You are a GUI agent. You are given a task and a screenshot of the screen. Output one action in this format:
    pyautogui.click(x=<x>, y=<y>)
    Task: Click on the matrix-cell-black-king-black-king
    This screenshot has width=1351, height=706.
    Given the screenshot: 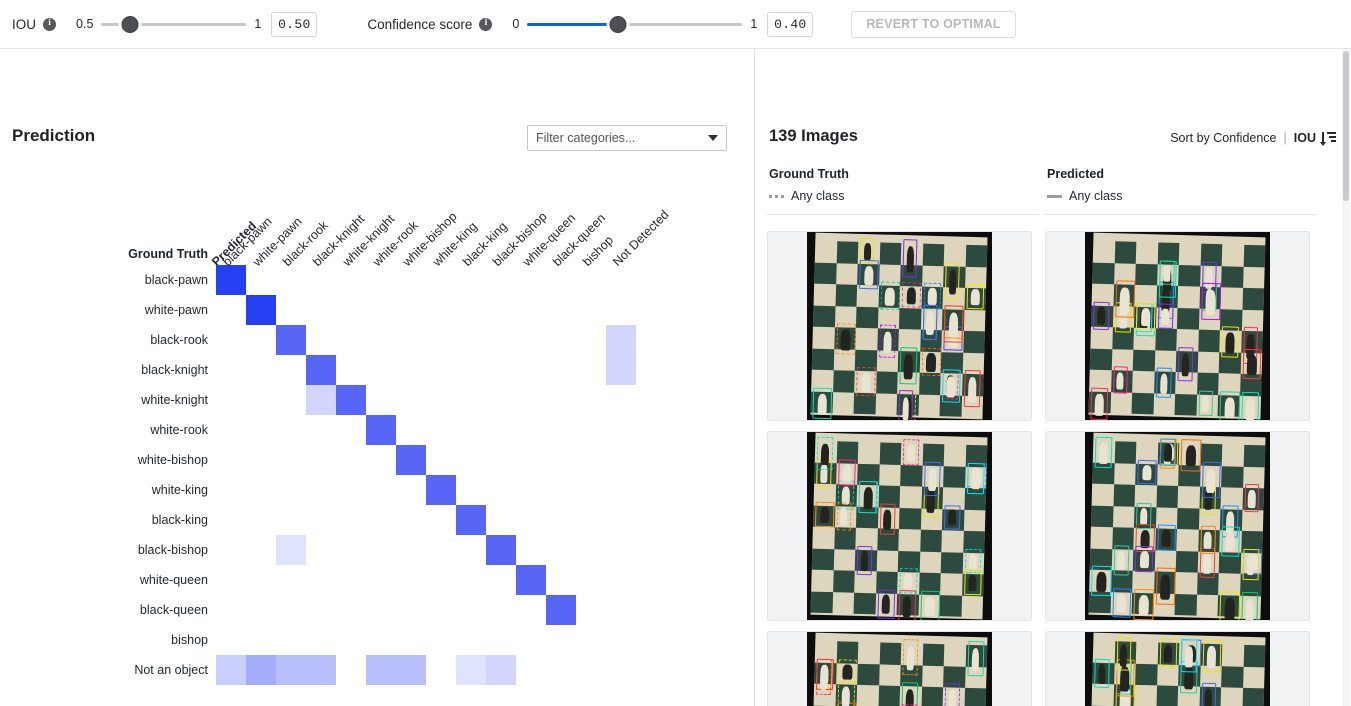 What is the action you would take?
    pyautogui.click(x=471, y=520)
    